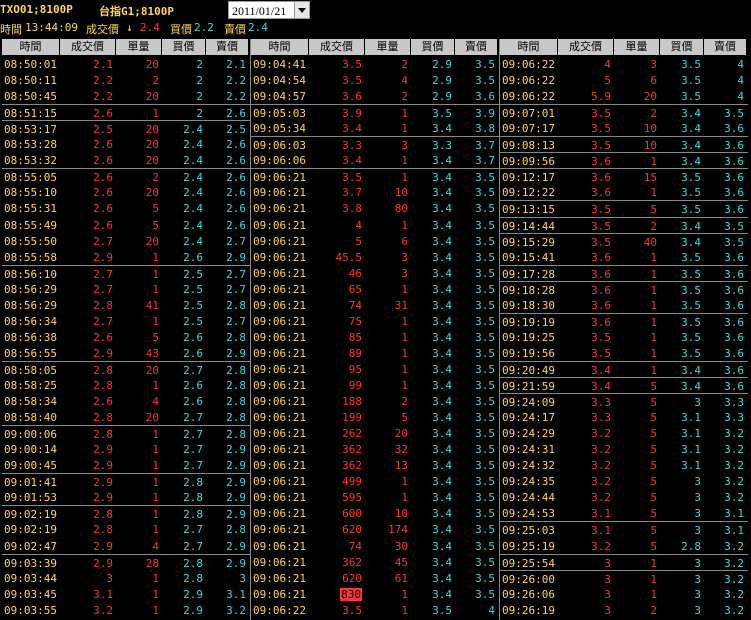  I want to click on table-row: 09:03:44 3 1 2.8 3, so click(126, 578).